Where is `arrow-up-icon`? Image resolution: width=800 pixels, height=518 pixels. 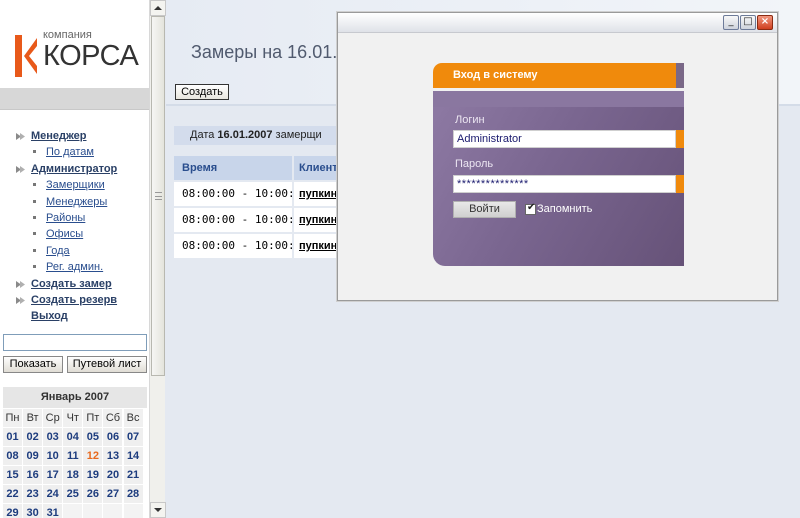
arrow-up-icon is located at coordinates (158, 8).